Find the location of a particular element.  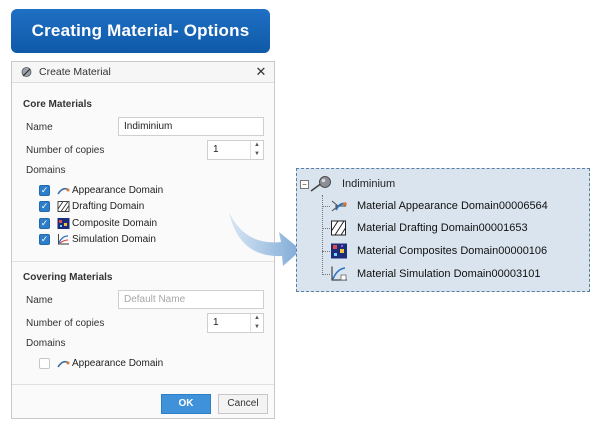

cancel-button: Cancel is located at coordinates (243, 404).